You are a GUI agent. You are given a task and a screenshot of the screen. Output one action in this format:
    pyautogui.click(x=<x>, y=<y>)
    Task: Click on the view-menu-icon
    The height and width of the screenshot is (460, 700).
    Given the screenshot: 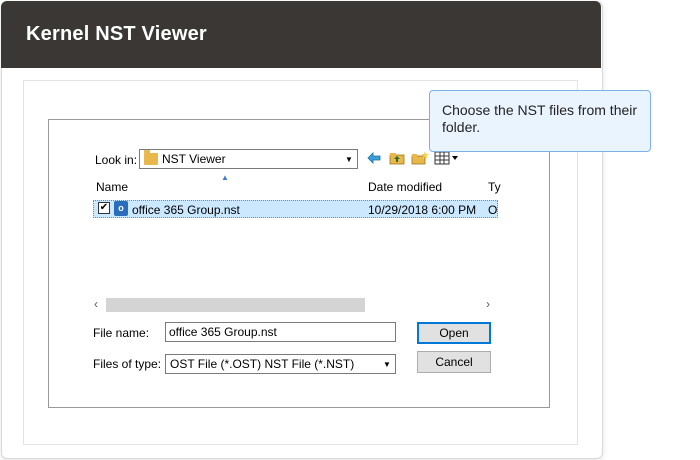 What is the action you would take?
    pyautogui.click(x=447, y=158)
    